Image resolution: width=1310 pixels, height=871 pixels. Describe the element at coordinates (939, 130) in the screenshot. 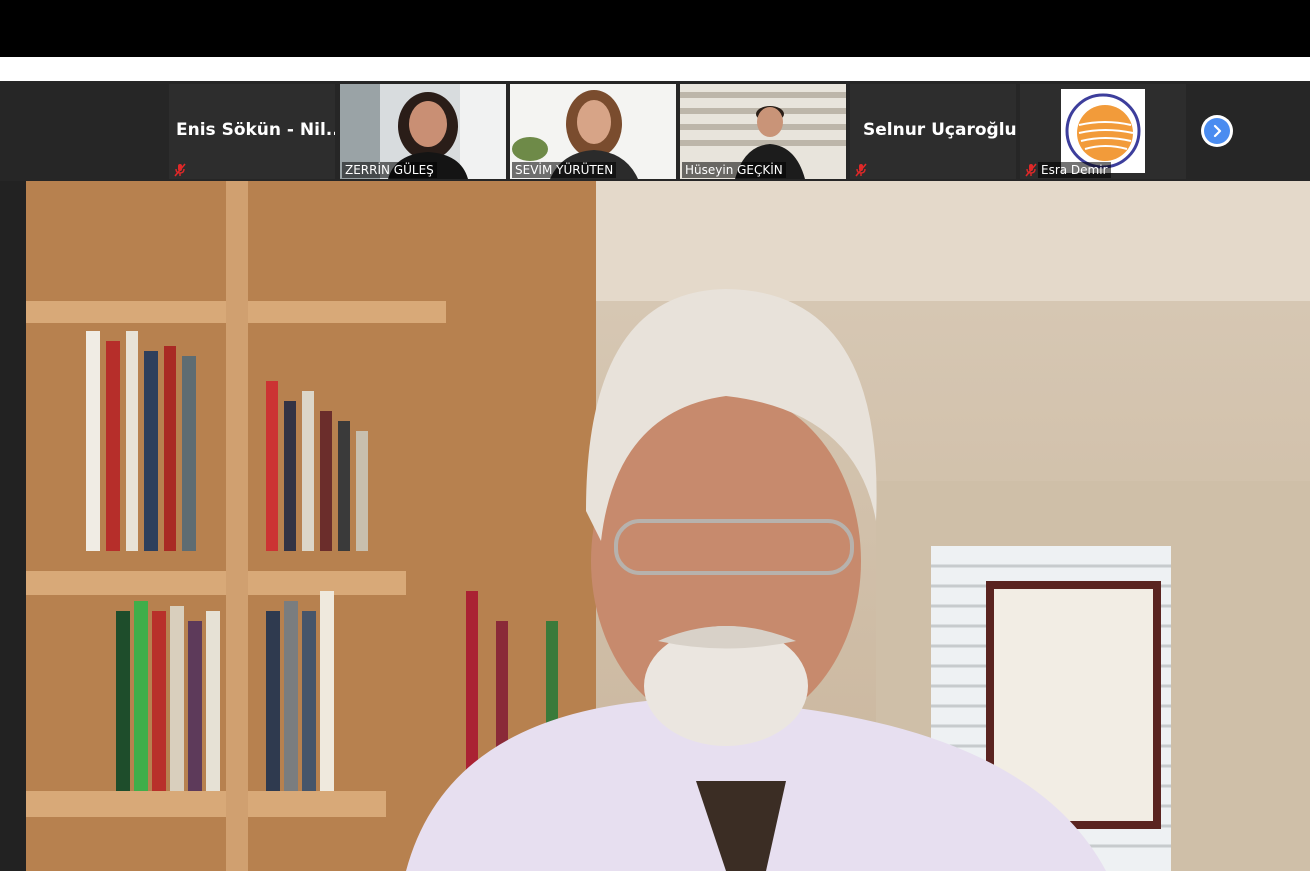

I see `participant-name: Selnur Uçaroğlu` at that location.